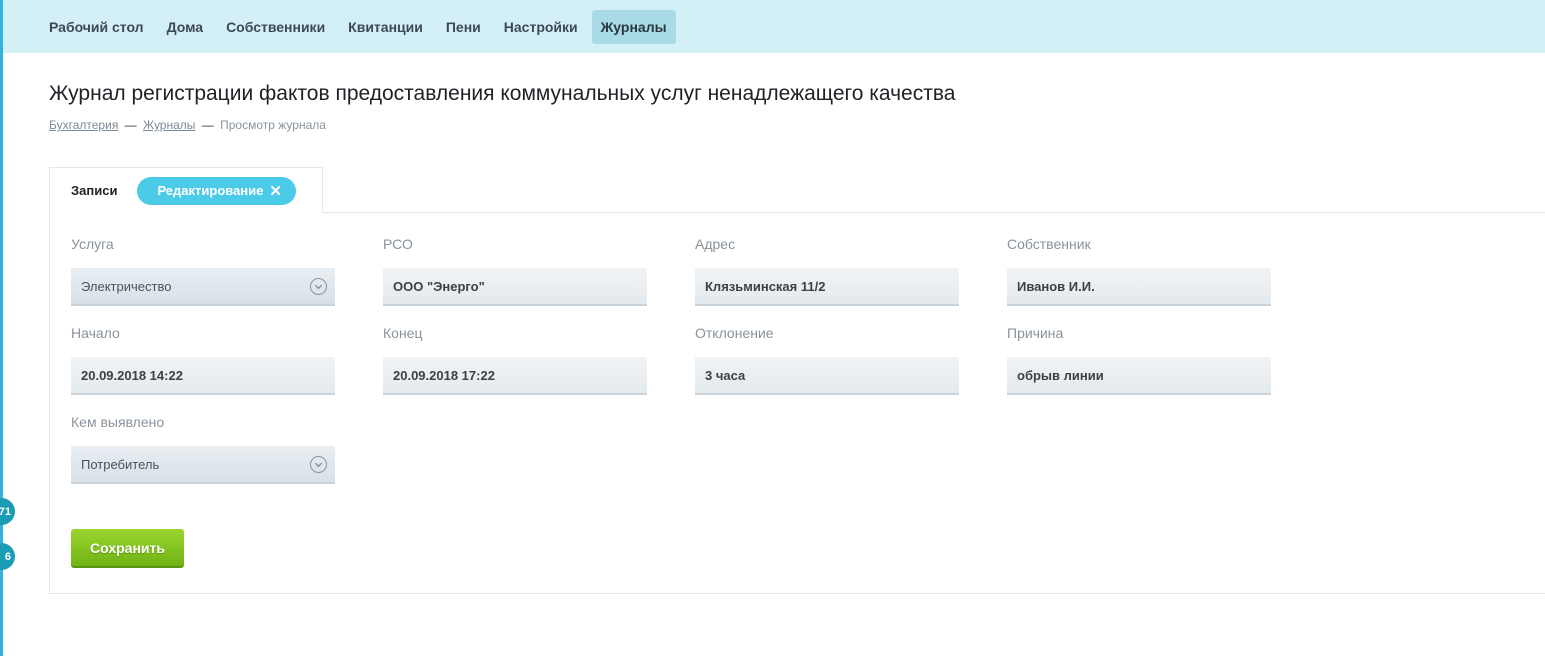  Describe the element at coordinates (210, 190) in the screenshot. I see `tab-edit-label: Редактирование` at that location.